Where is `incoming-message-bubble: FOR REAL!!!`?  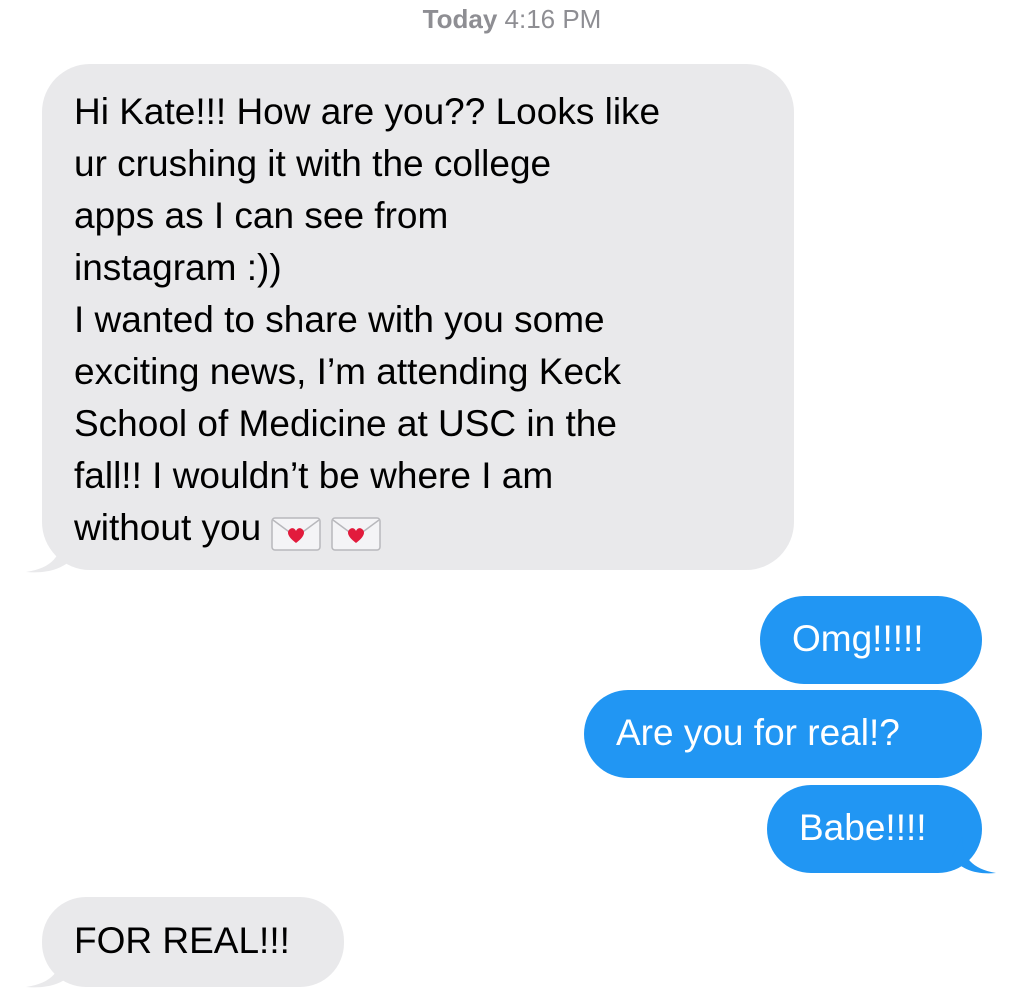 incoming-message-bubble: FOR REAL!!! is located at coordinates (185, 942).